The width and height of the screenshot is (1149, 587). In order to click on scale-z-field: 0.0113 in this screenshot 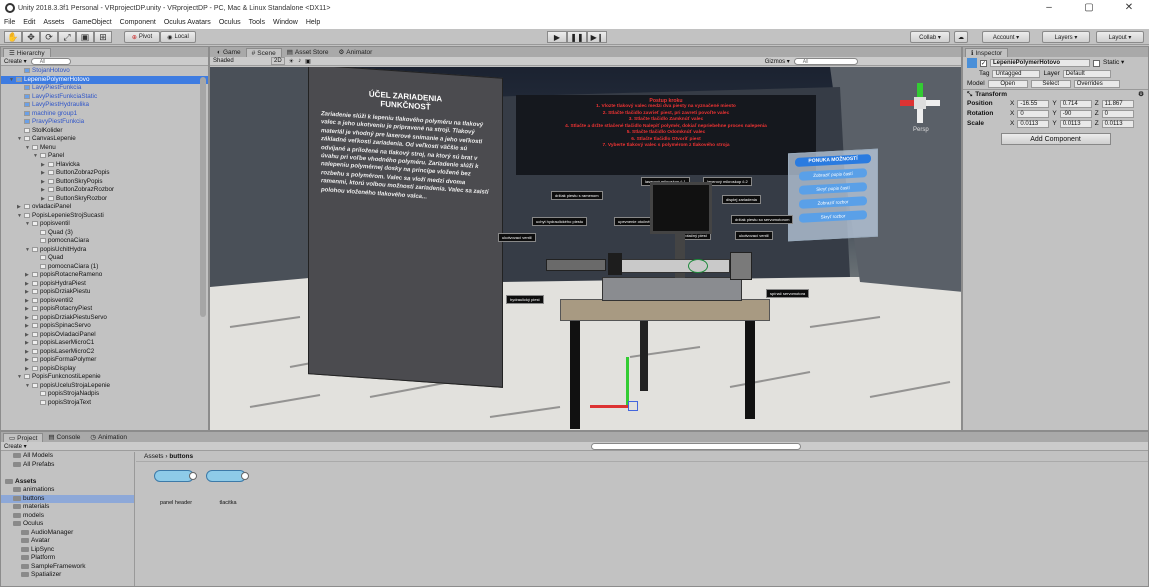, I will do `click(1117, 124)`.